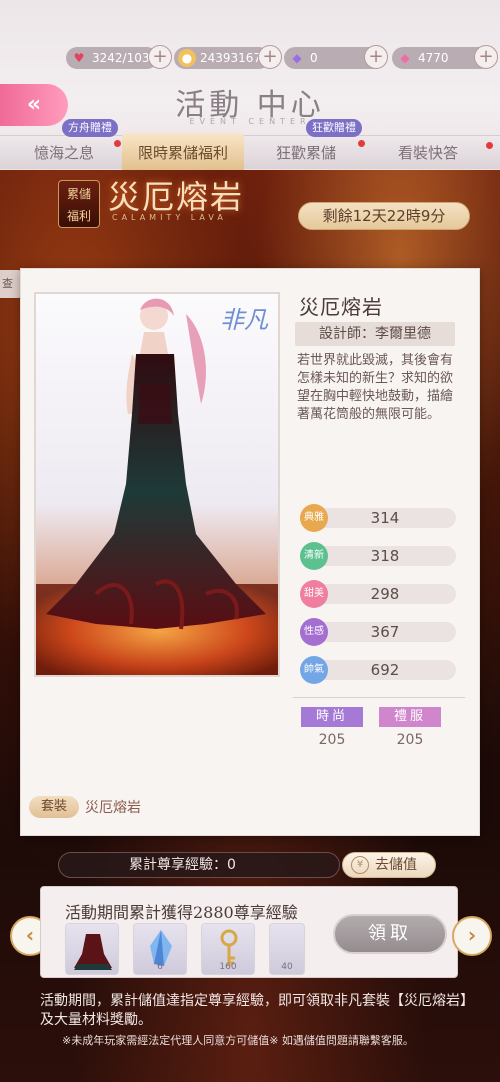  I want to click on cool-icon: 帥氣, so click(314, 670).